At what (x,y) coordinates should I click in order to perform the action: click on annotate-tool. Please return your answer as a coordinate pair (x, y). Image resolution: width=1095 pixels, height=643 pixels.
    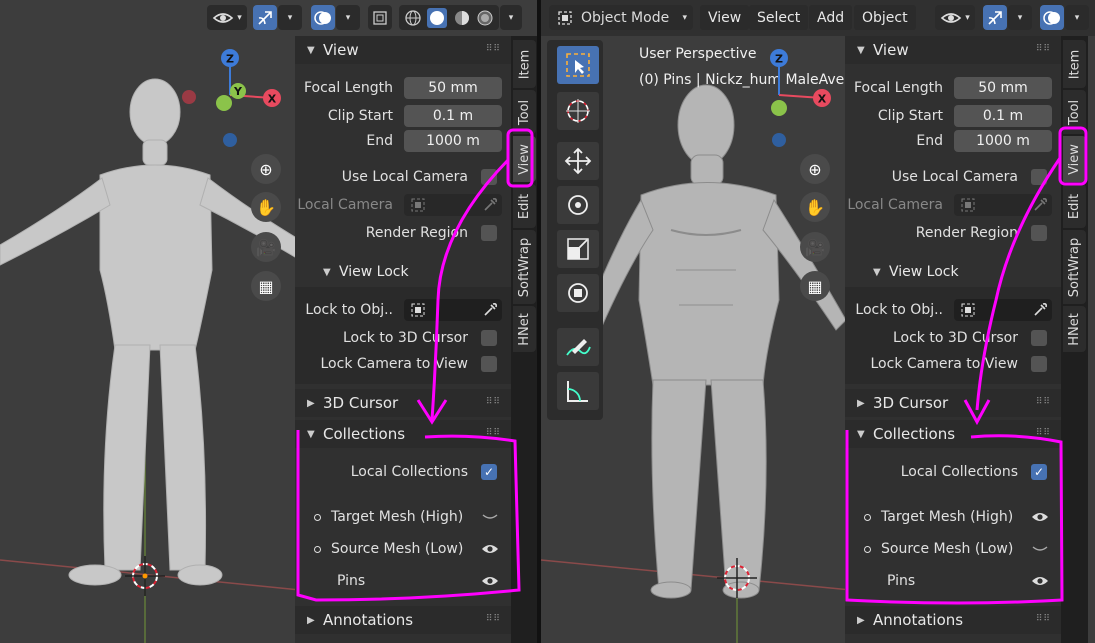
    Looking at the image, I should click on (578, 347).